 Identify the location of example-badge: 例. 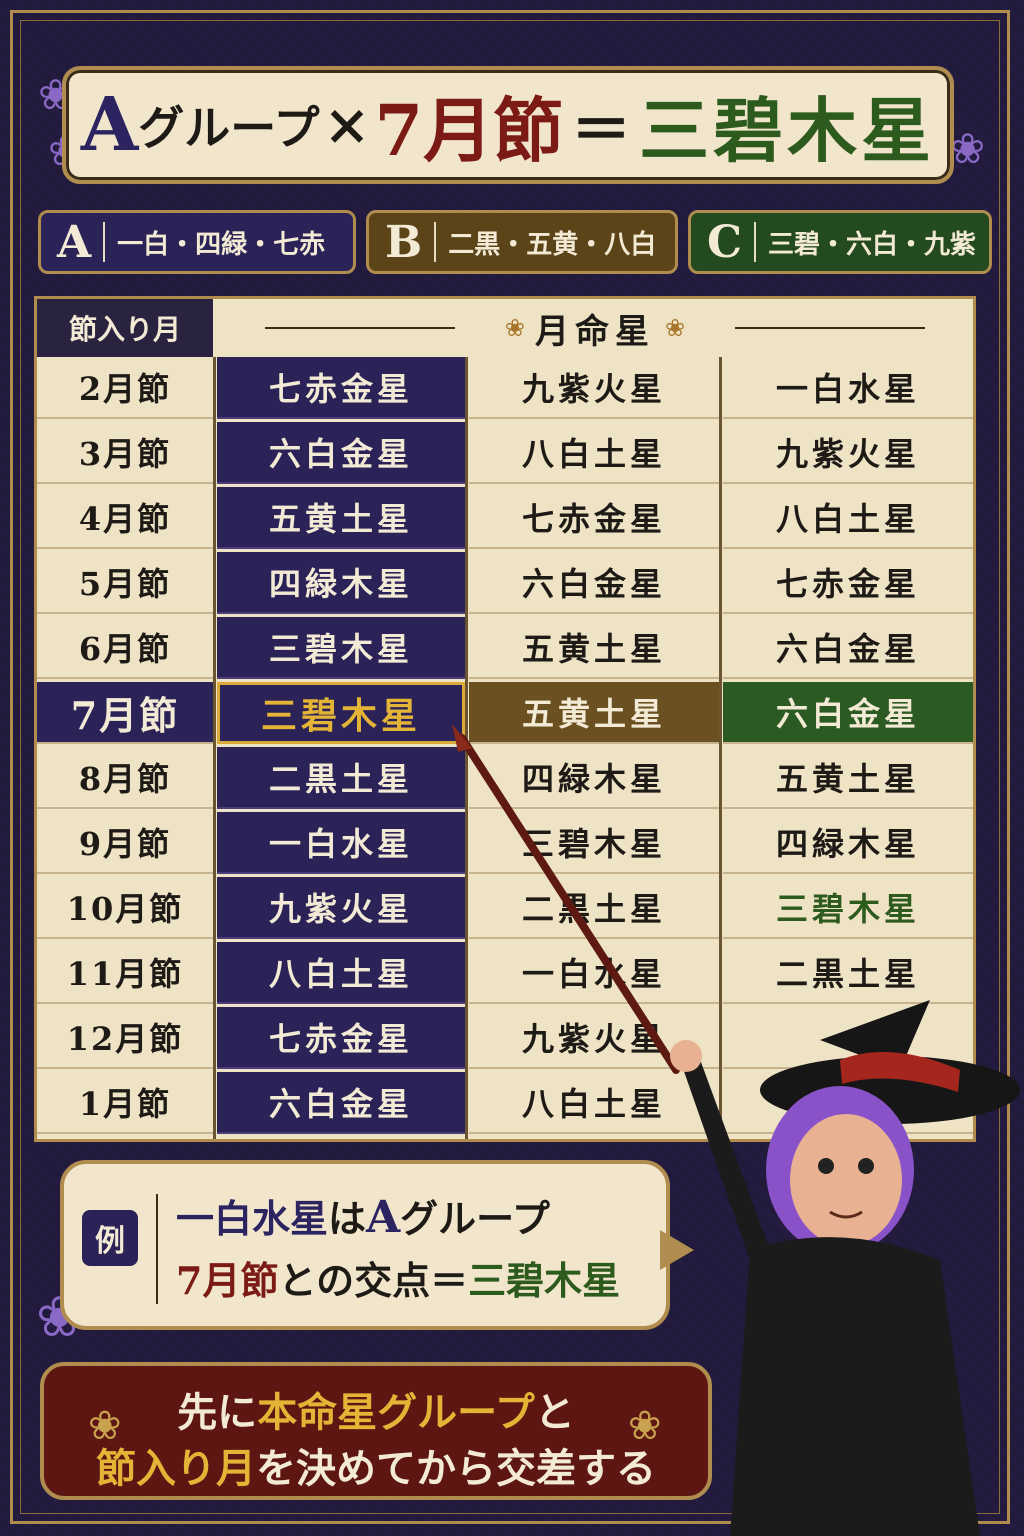
(110, 1238).